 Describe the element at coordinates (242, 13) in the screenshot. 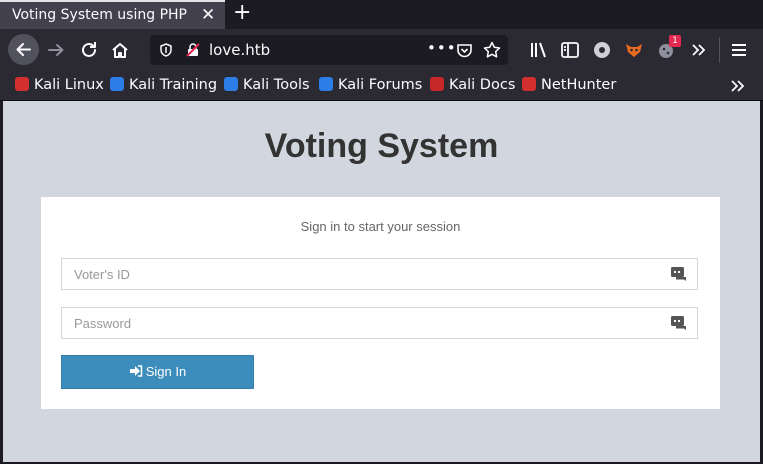

I see `new-tab-button: +` at that location.